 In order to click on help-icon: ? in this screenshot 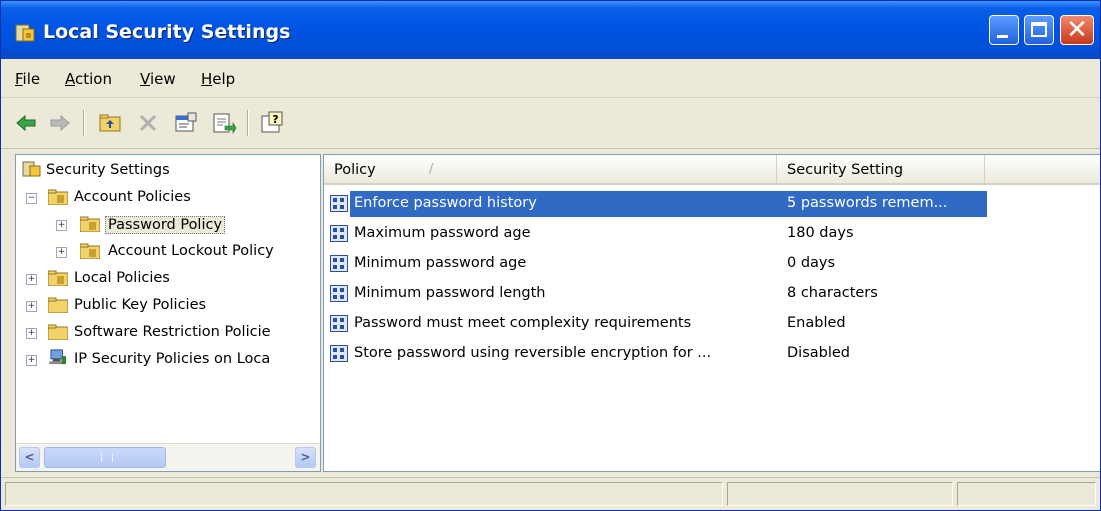, I will do `click(272, 123)`.